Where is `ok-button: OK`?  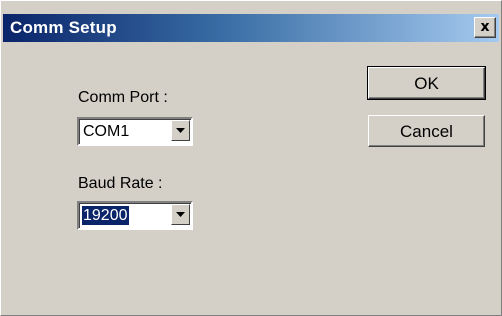 ok-button: OK is located at coordinates (426, 83).